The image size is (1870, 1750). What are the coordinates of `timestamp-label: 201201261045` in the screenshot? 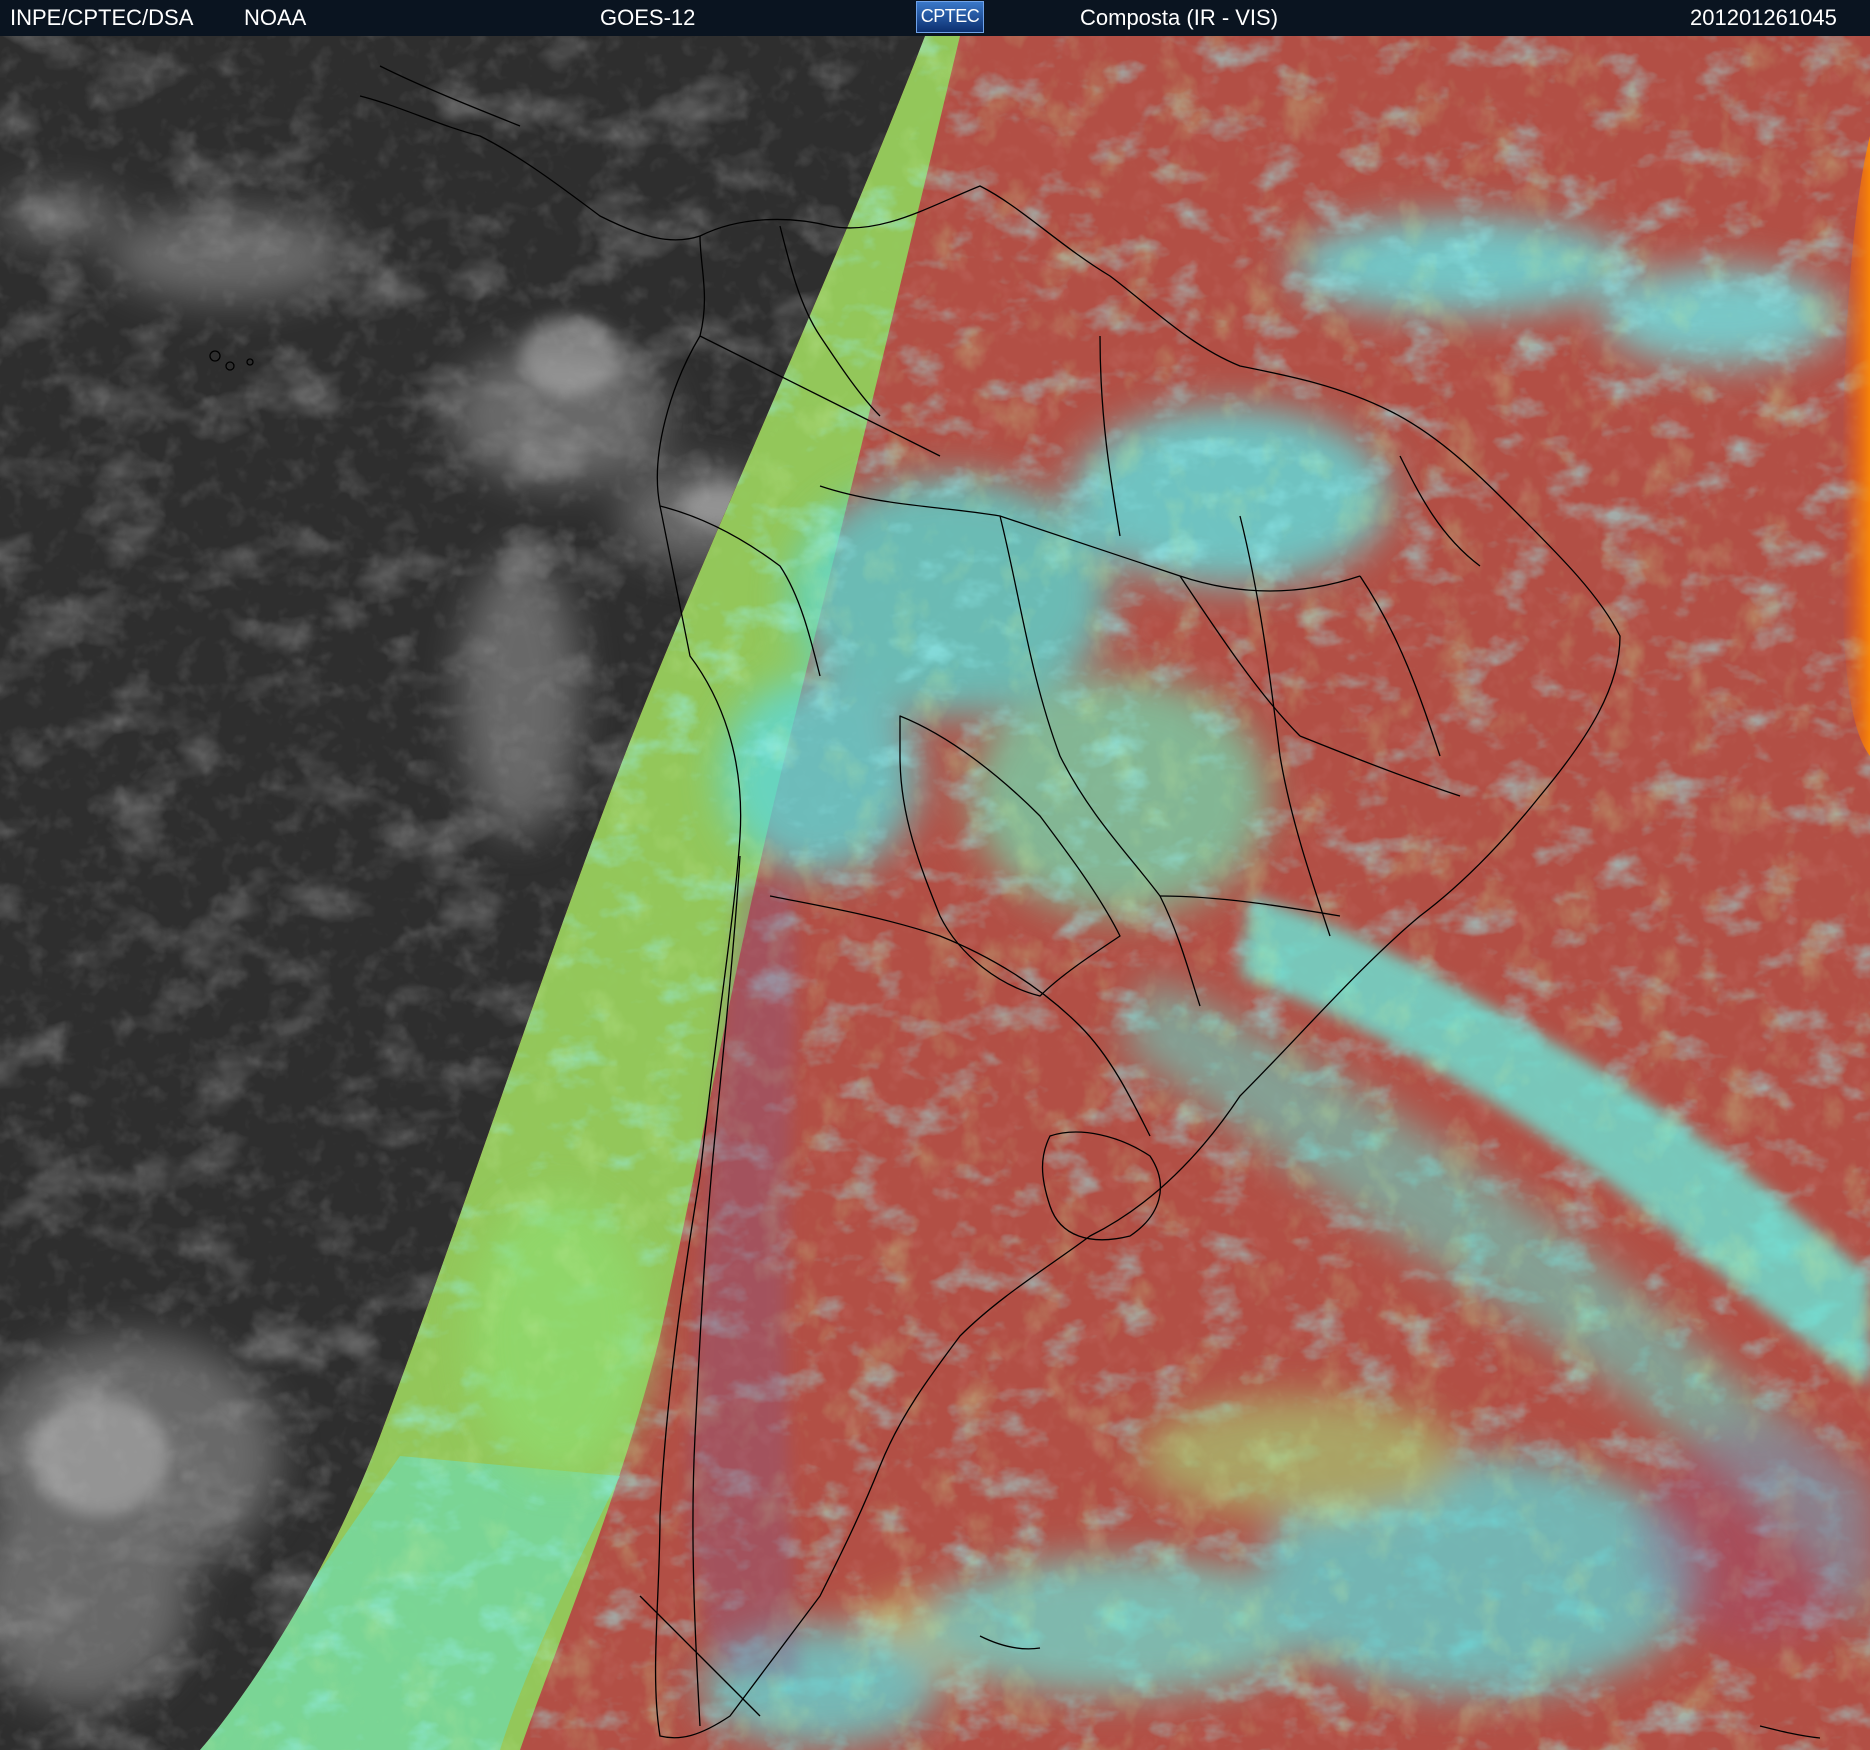 It's located at (1763, 17).